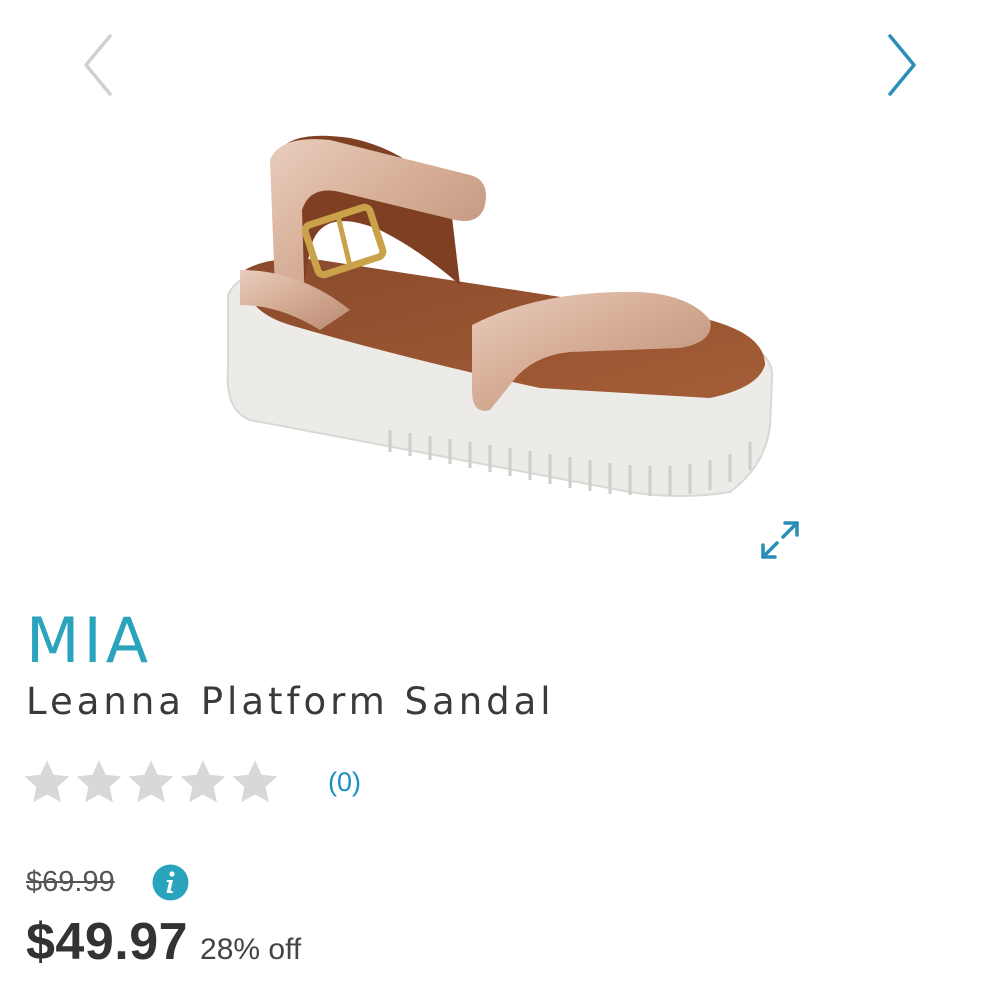  Describe the element at coordinates (89, 641) in the screenshot. I see `brand-name: MIA` at that location.